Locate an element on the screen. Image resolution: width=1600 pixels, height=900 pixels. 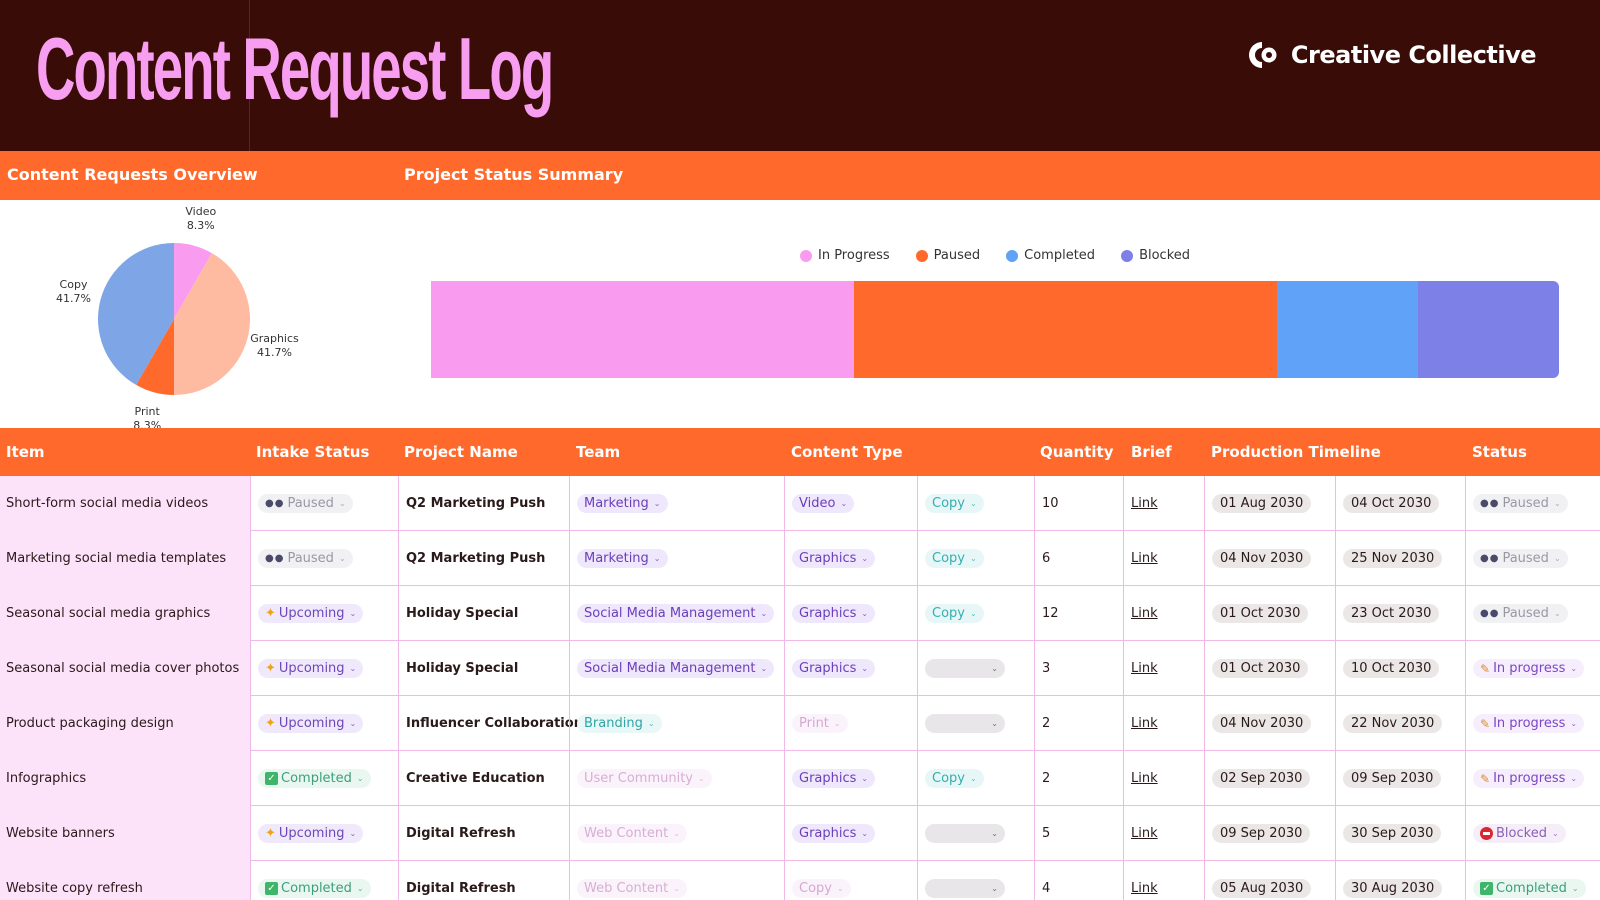
legend-label: Blocked is located at coordinates (1165, 255).